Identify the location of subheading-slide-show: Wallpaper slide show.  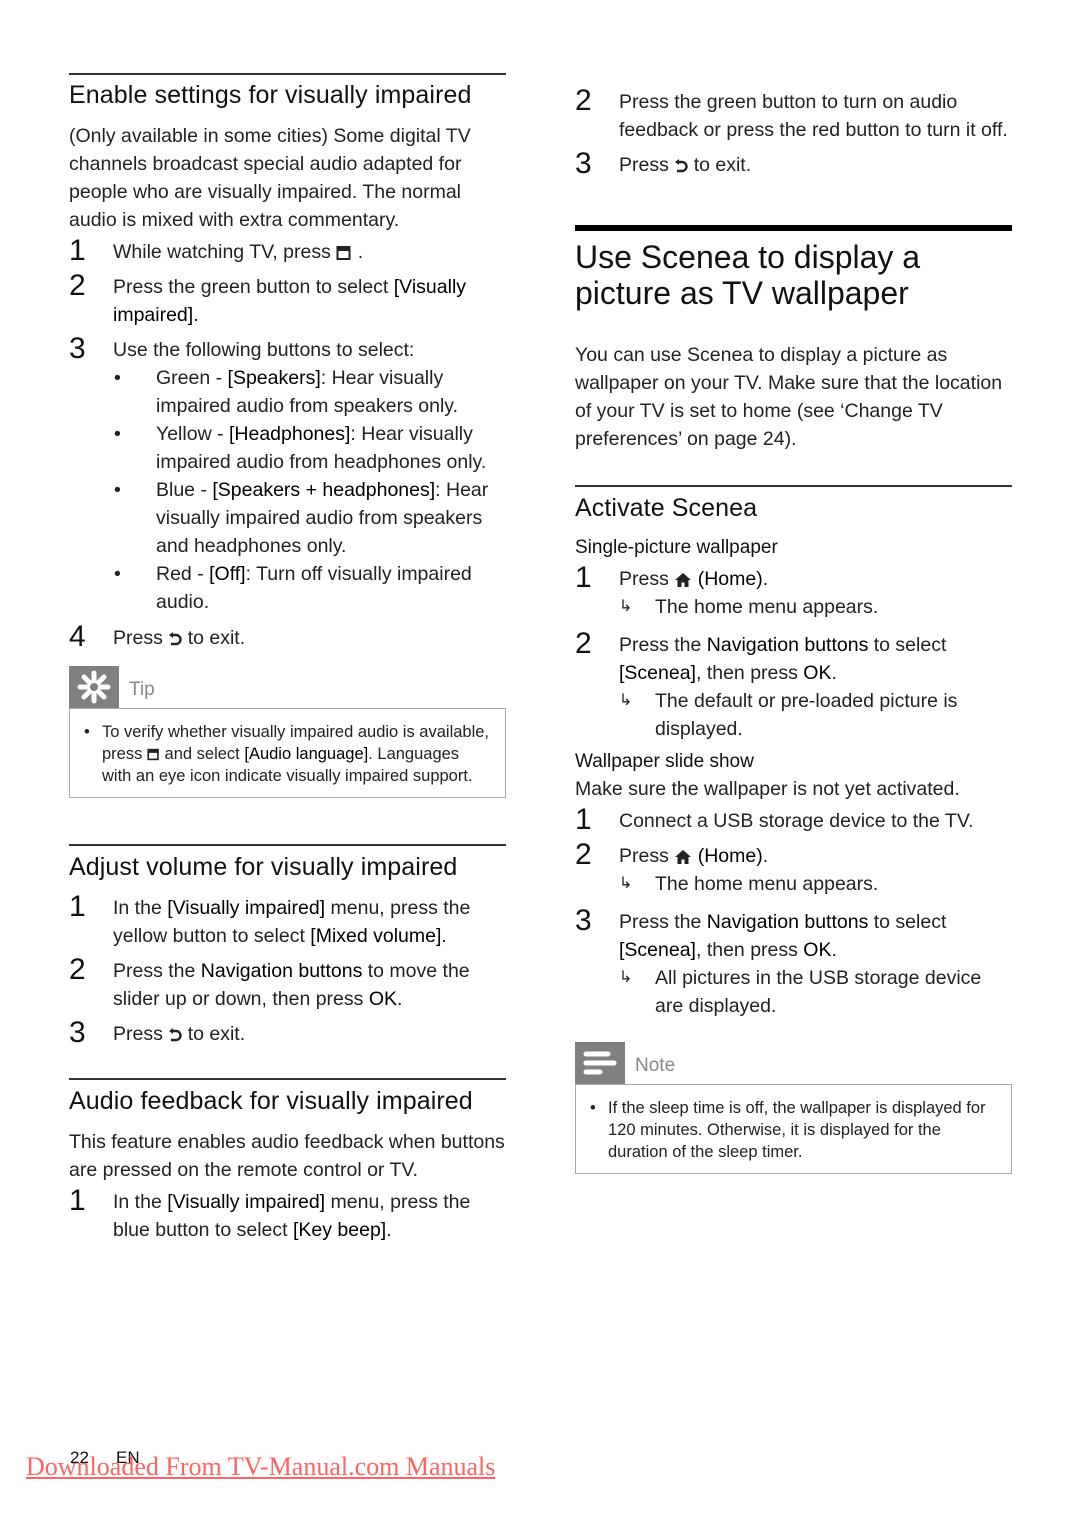
(664, 761).